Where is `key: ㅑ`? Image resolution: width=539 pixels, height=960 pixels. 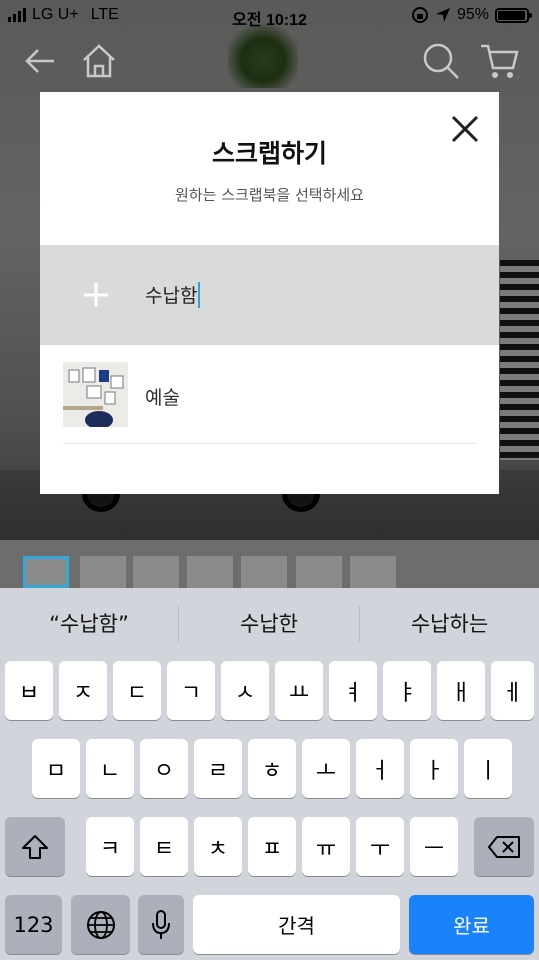 key: ㅑ is located at coordinates (407, 690).